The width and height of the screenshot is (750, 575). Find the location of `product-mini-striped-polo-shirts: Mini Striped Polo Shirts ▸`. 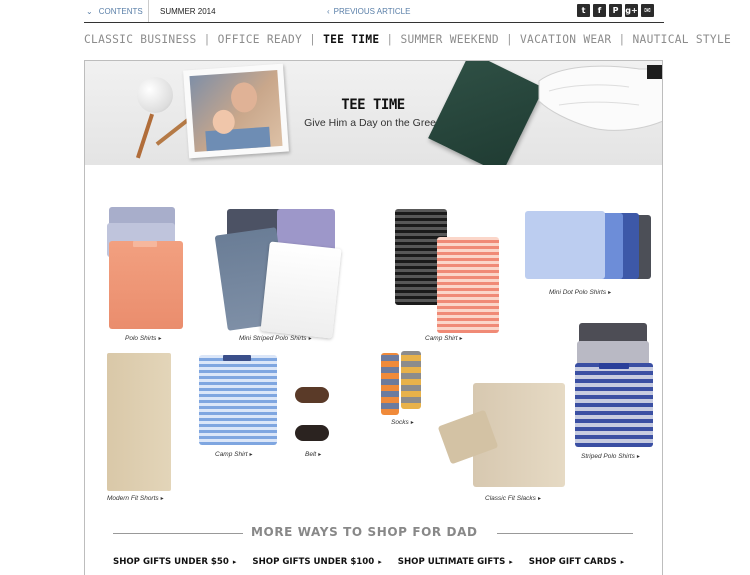

product-mini-striped-polo-shirts: Mini Striped Polo Shirts ▸ is located at coordinates (289, 271).